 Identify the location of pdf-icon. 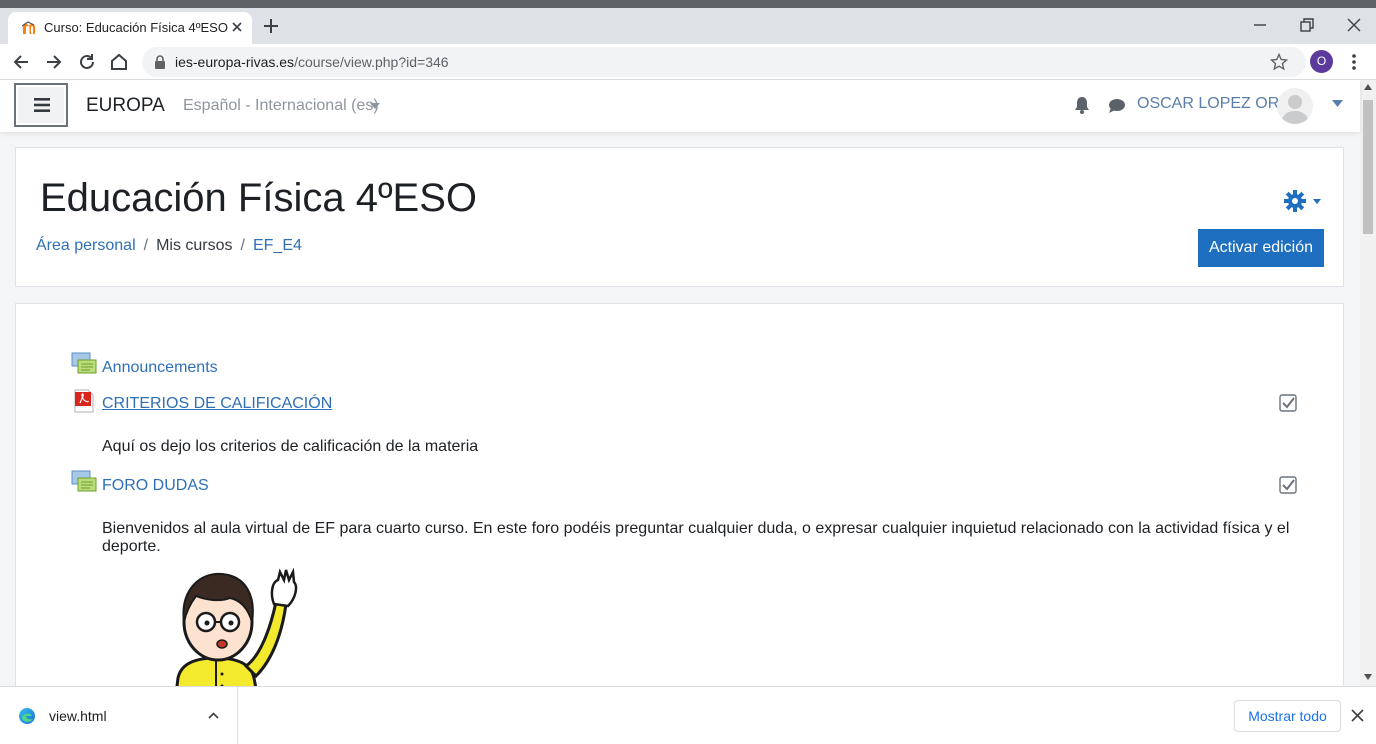
(84, 401).